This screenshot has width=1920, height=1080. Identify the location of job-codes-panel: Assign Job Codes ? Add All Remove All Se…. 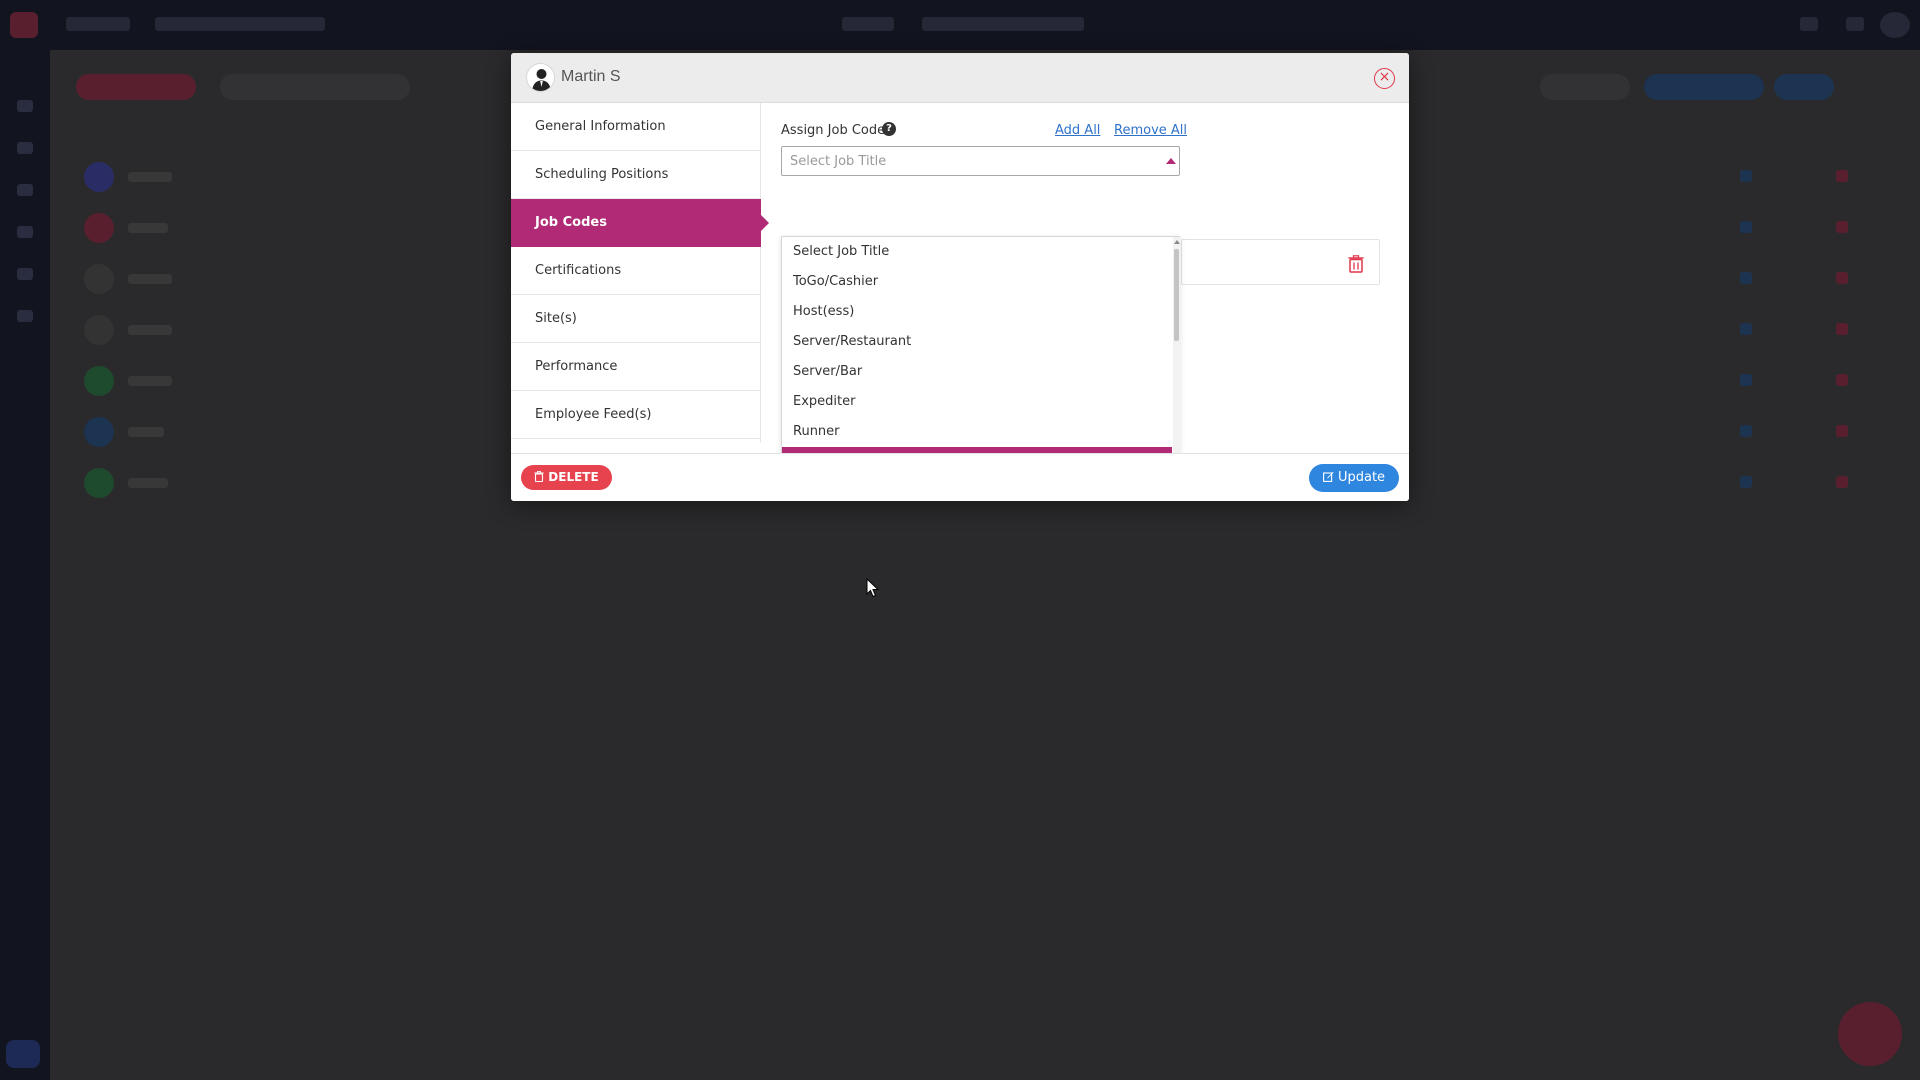
(1085, 290).